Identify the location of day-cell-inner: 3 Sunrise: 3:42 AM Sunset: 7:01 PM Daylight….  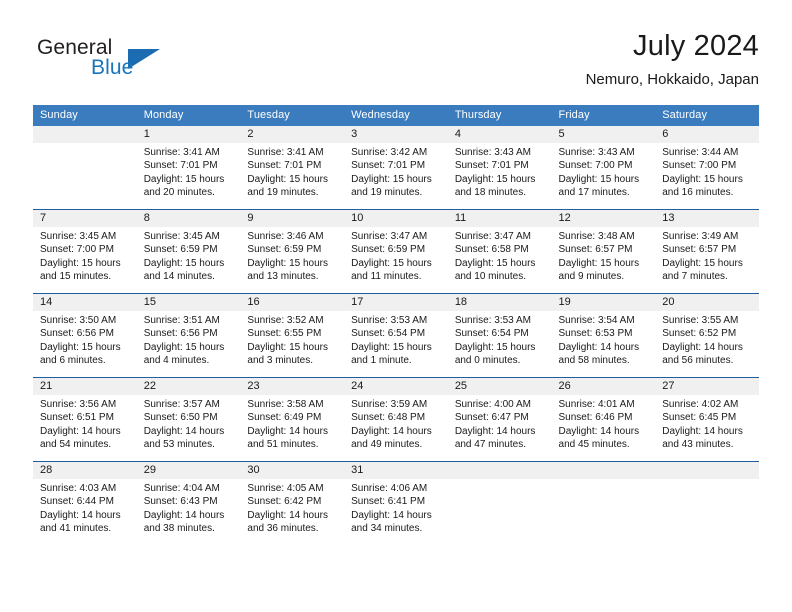
(396, 167).